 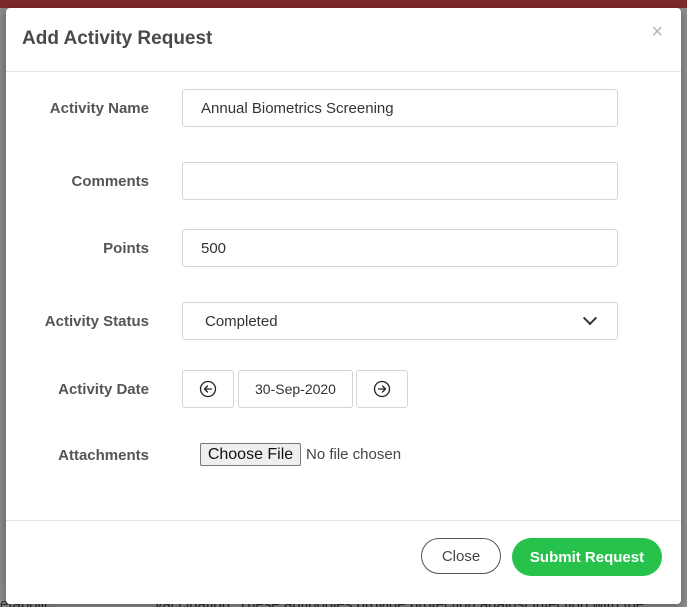 What do you see at coordinates (250, 454) in the screenshot?
I see `choose-file-button: Choose File` at bounding box center [250, 454].